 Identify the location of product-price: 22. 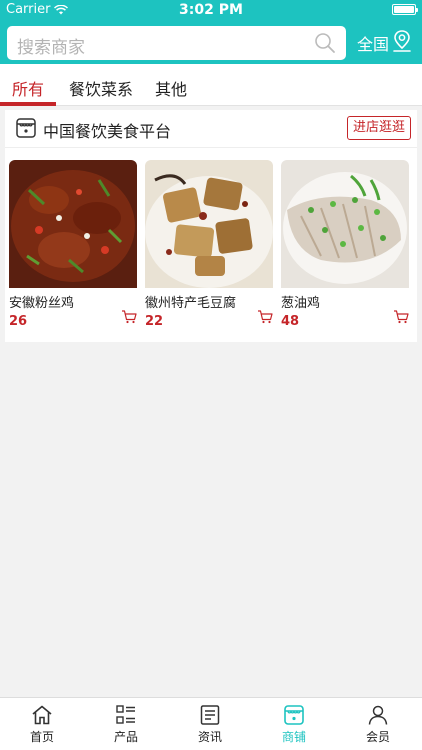
(154, 321).